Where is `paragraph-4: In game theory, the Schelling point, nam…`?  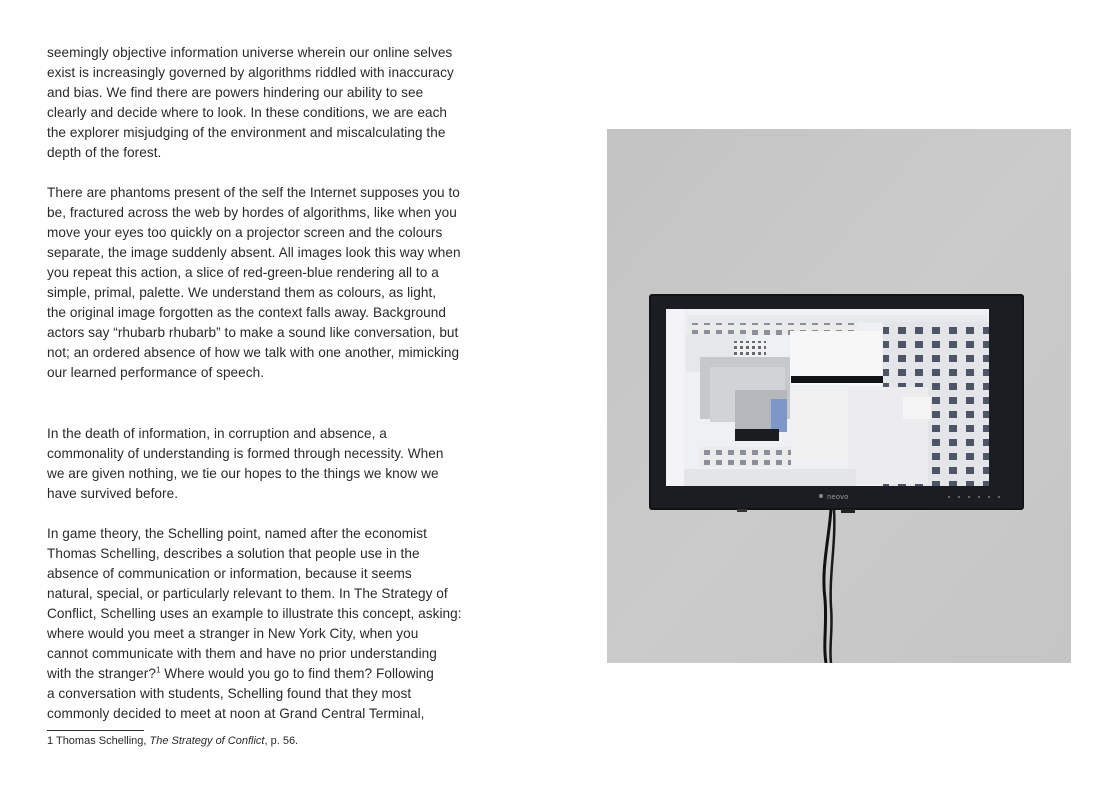 paragraph-4: In game theory, the Schelling point, nam… is located at coordinates (254, 624).